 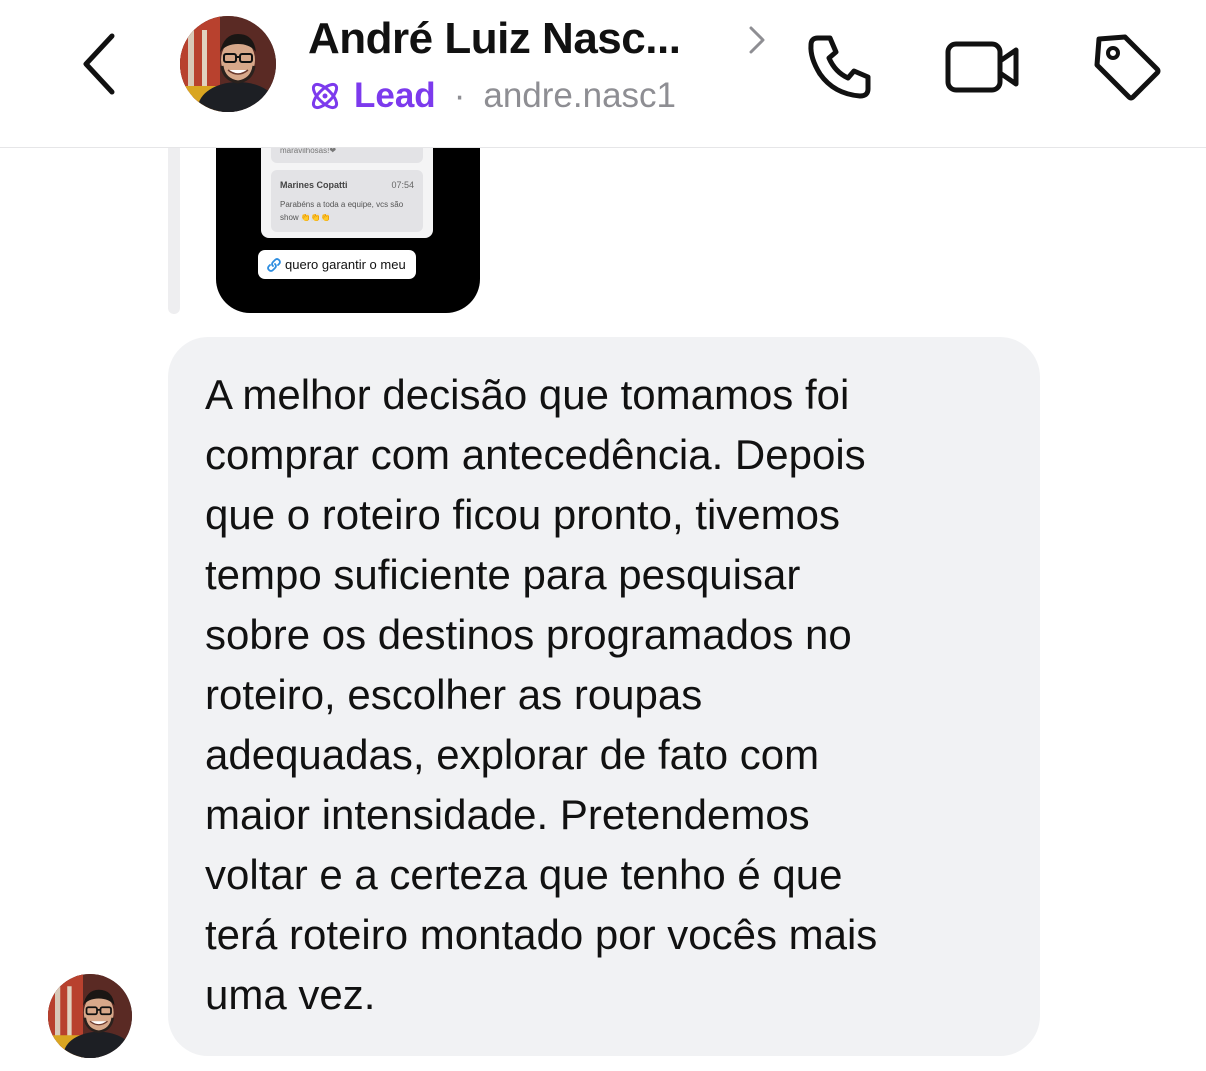 What do you see at coordinates (174, 230) in the screenshot?
I see `reply-thread-line` at bounding box center [174, 230].